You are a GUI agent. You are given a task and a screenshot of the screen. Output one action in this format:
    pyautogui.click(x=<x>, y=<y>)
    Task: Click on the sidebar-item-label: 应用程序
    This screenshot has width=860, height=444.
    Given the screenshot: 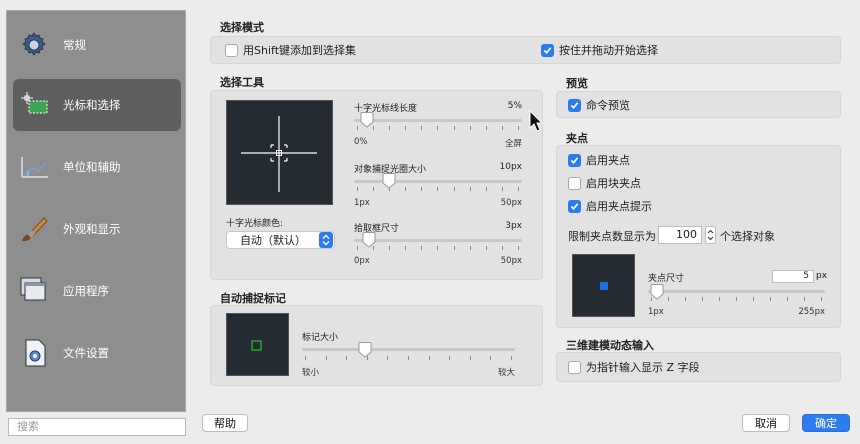 What is the action you would take?
    pyautogui.click(x=86, y=291)
    